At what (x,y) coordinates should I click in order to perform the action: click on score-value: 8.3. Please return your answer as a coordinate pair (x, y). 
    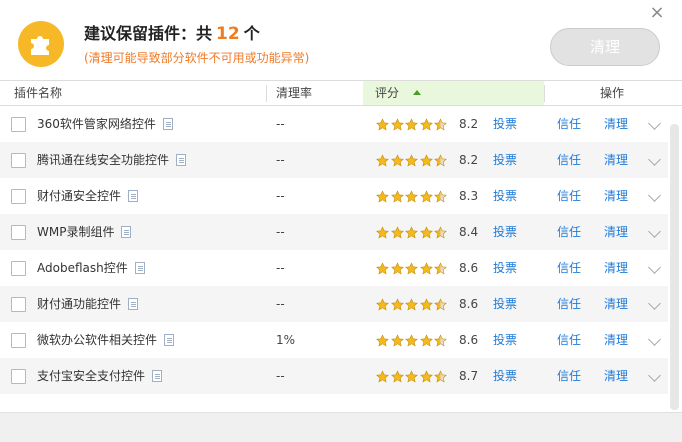
    Looking at the image, I should click on (469, 196).